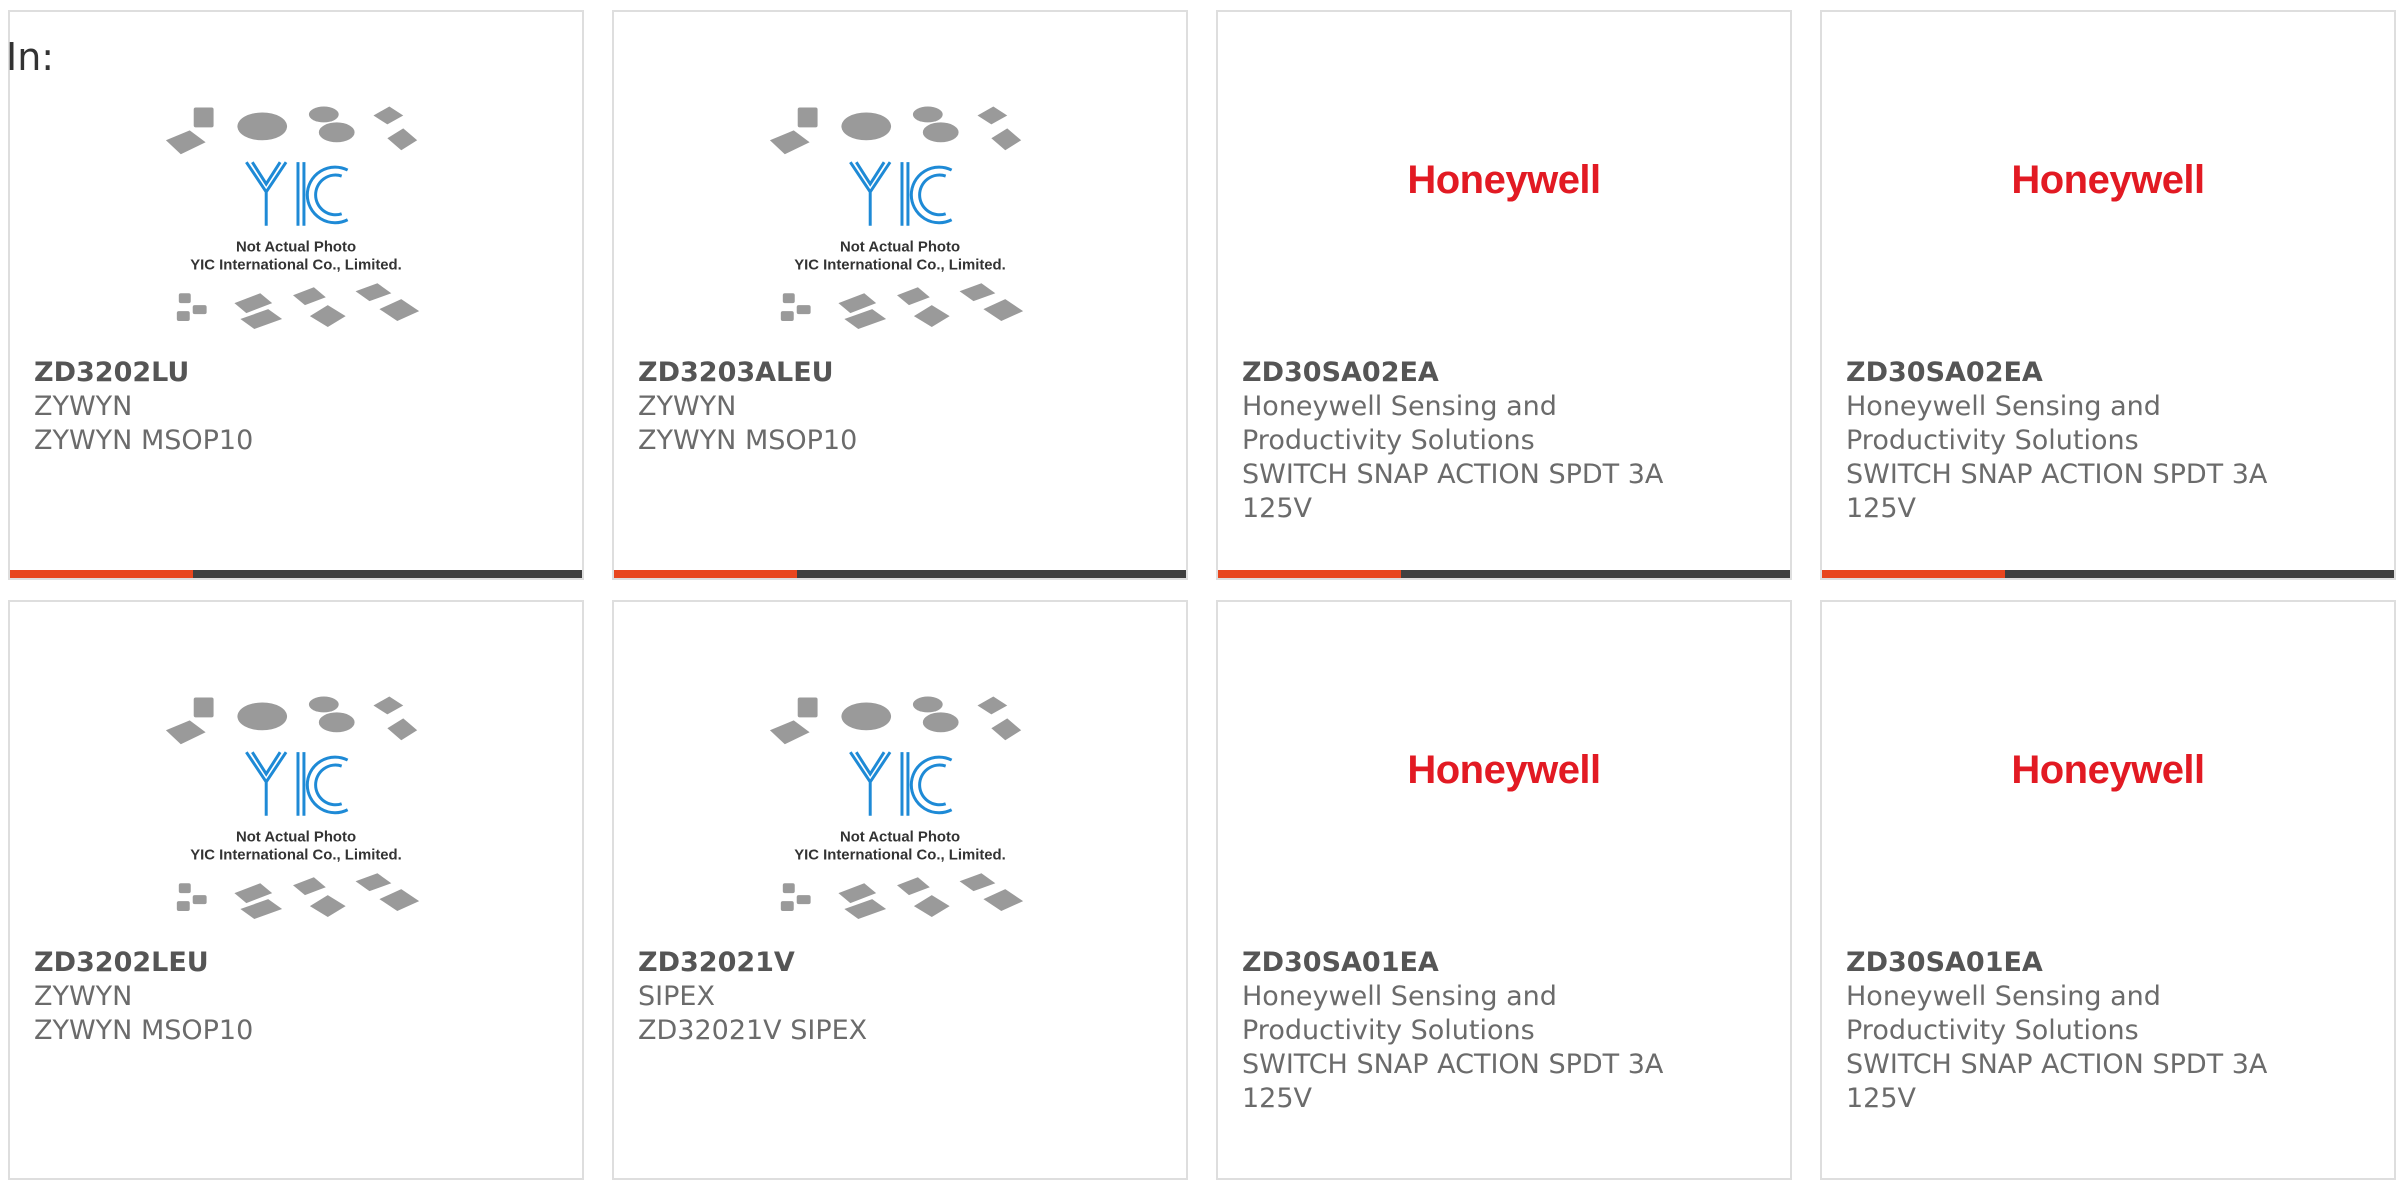  I want to click on manufacturer: SIPEX, so click(676, 996).